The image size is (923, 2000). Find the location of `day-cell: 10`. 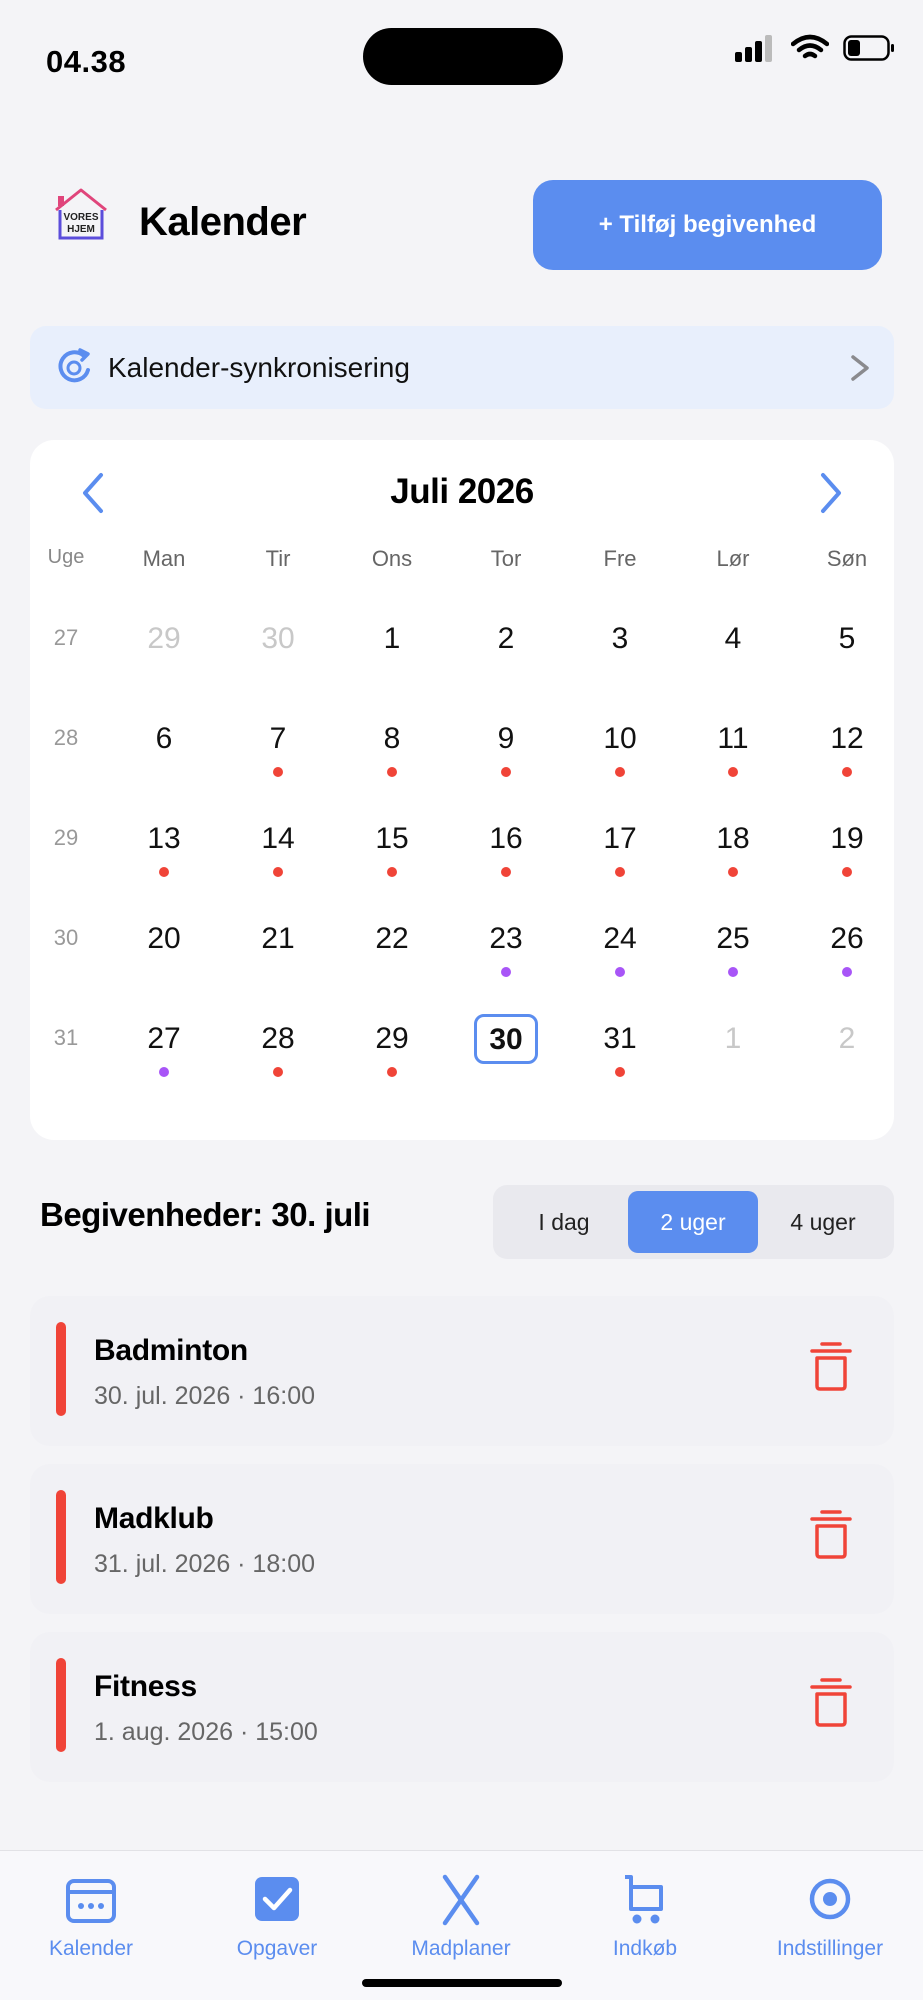

day-cell: 10 is located at coordinates (620, 755).